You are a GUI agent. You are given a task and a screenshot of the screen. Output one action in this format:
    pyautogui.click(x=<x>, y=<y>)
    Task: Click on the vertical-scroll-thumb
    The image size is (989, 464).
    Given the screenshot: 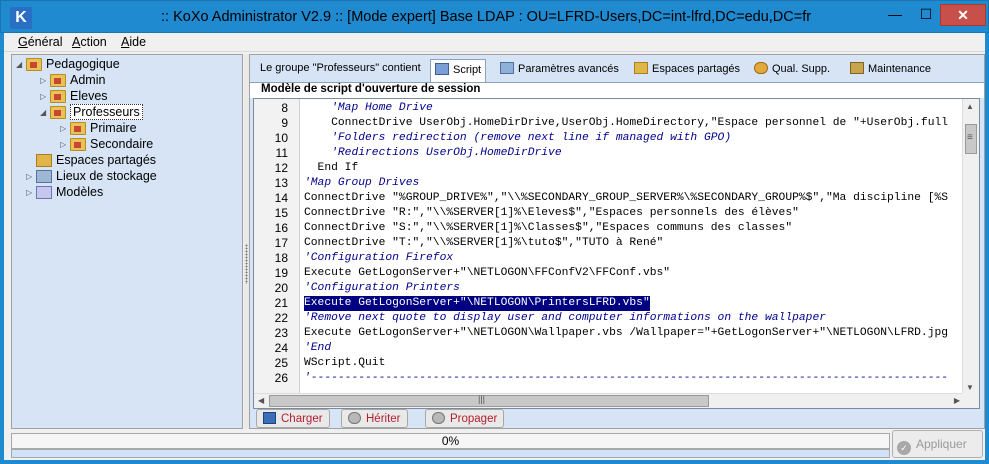 What is the action you would take?
    pyautogui.click(x=971, y=139)
    